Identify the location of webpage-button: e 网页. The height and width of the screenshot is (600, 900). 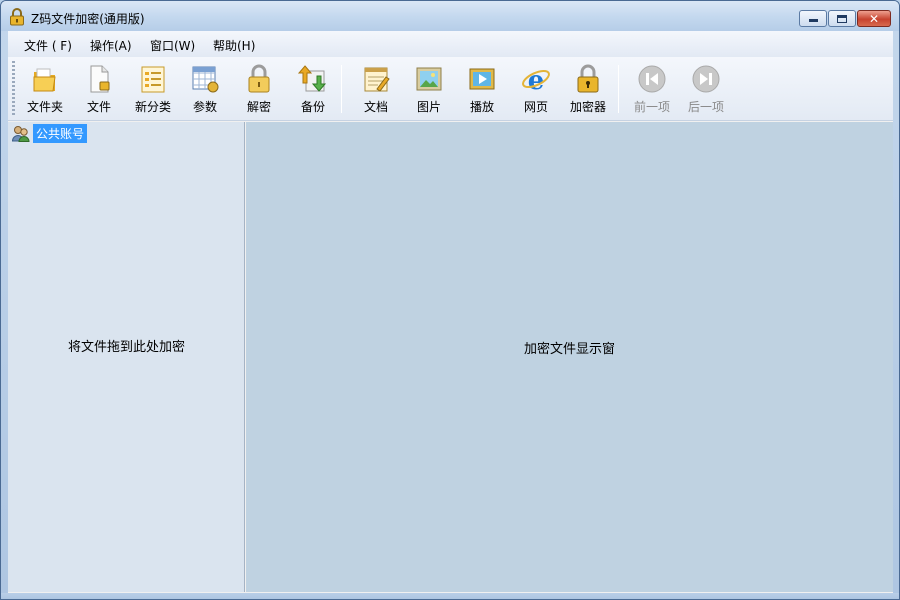
(536, 89).